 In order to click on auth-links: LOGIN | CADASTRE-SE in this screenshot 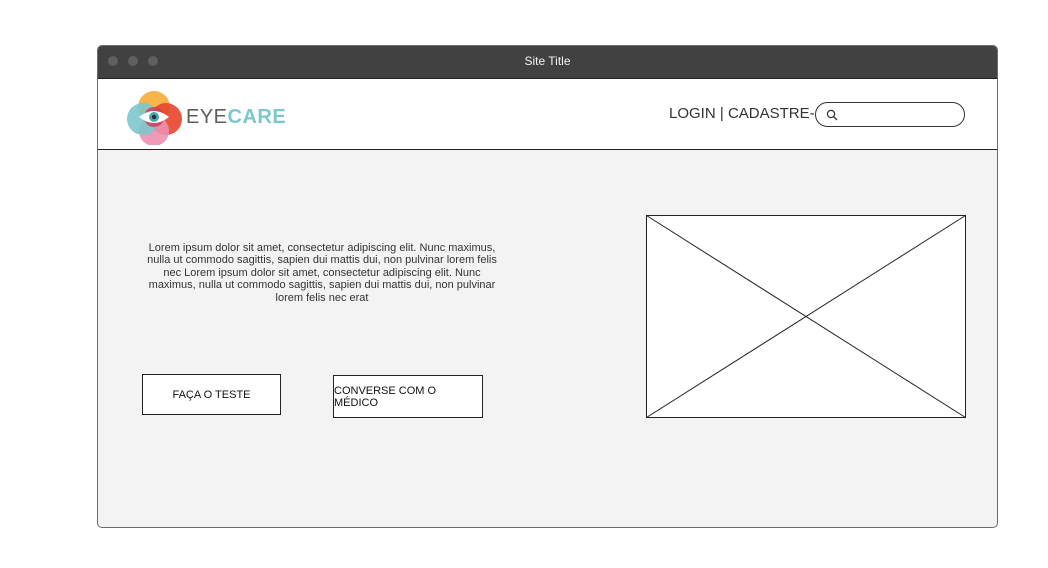, I will do `click(752, 113)`.